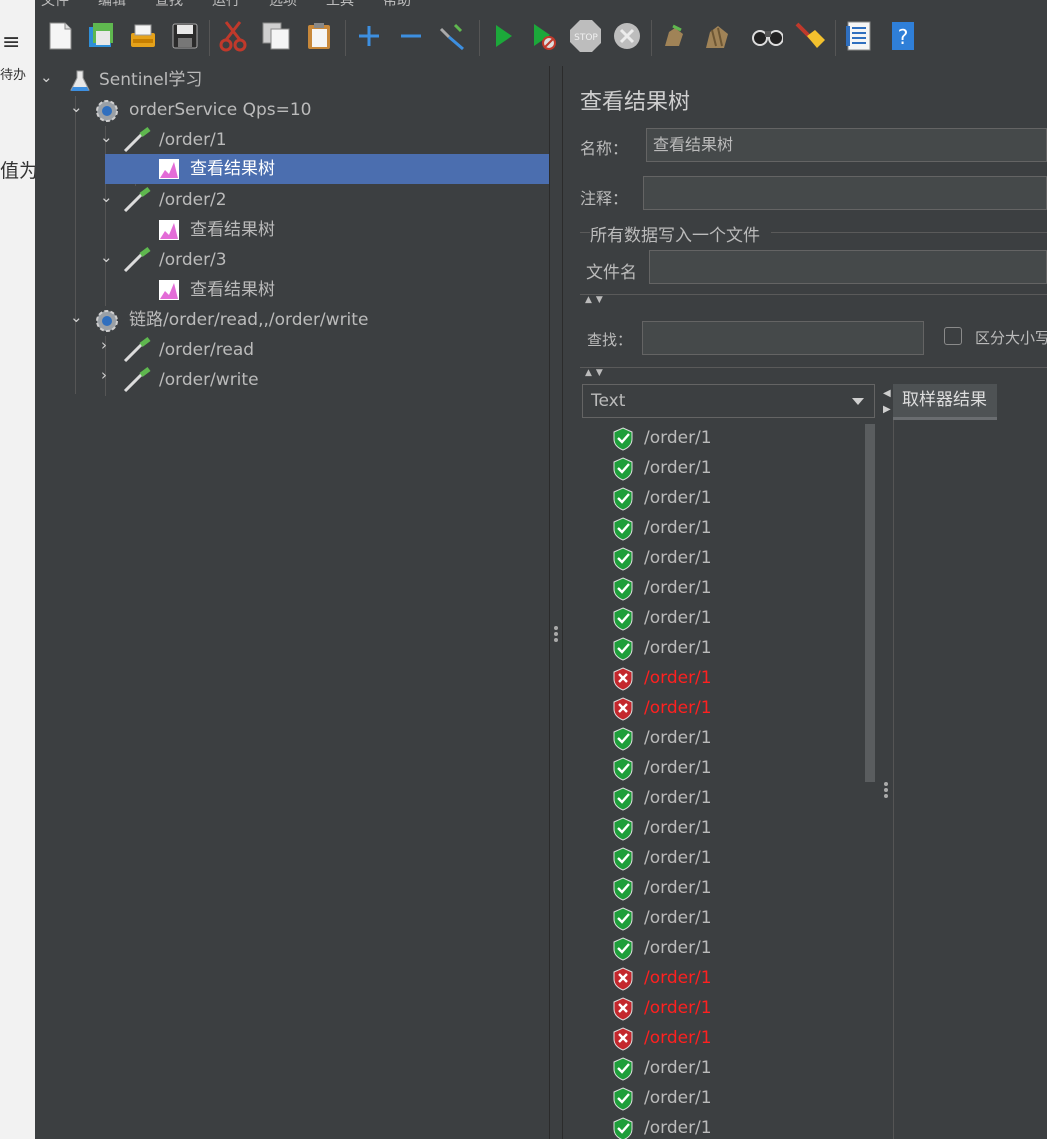  What do you see at coordinates (226, 4) in the screenshot?
I see `menu-run: 运行` at bounding box center [226, 4].